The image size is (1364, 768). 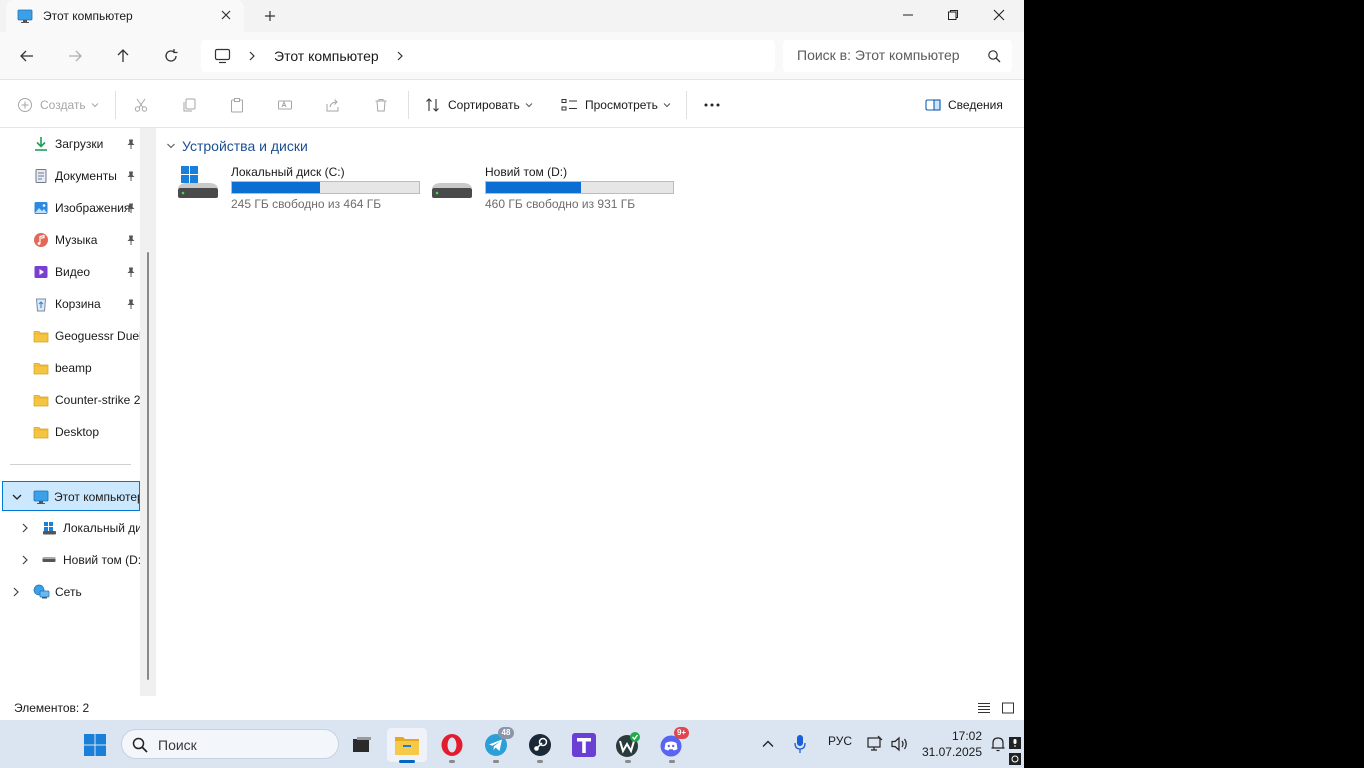 What do you see at coordinates (628, 745) in the screenshot?
I see `taskbar-app-w` at bounding box center [628, 745].